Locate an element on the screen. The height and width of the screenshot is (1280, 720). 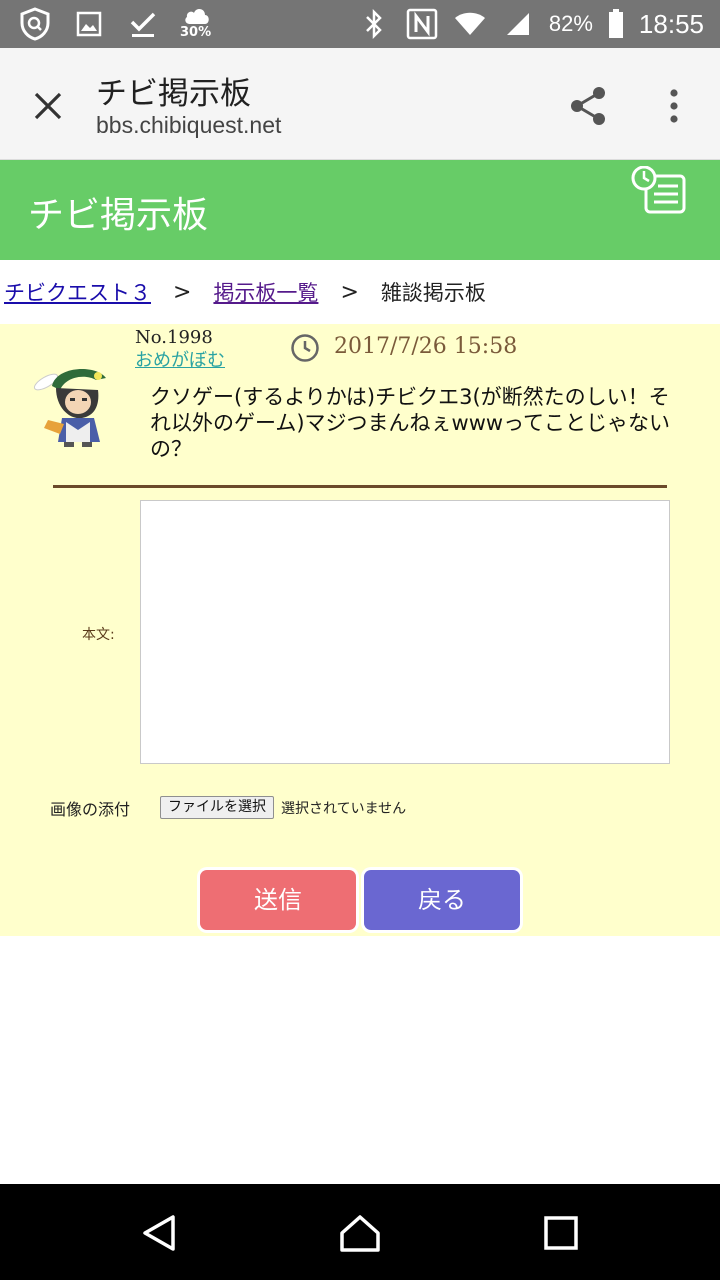
download-done-icon is located at coordinates (143, 24).